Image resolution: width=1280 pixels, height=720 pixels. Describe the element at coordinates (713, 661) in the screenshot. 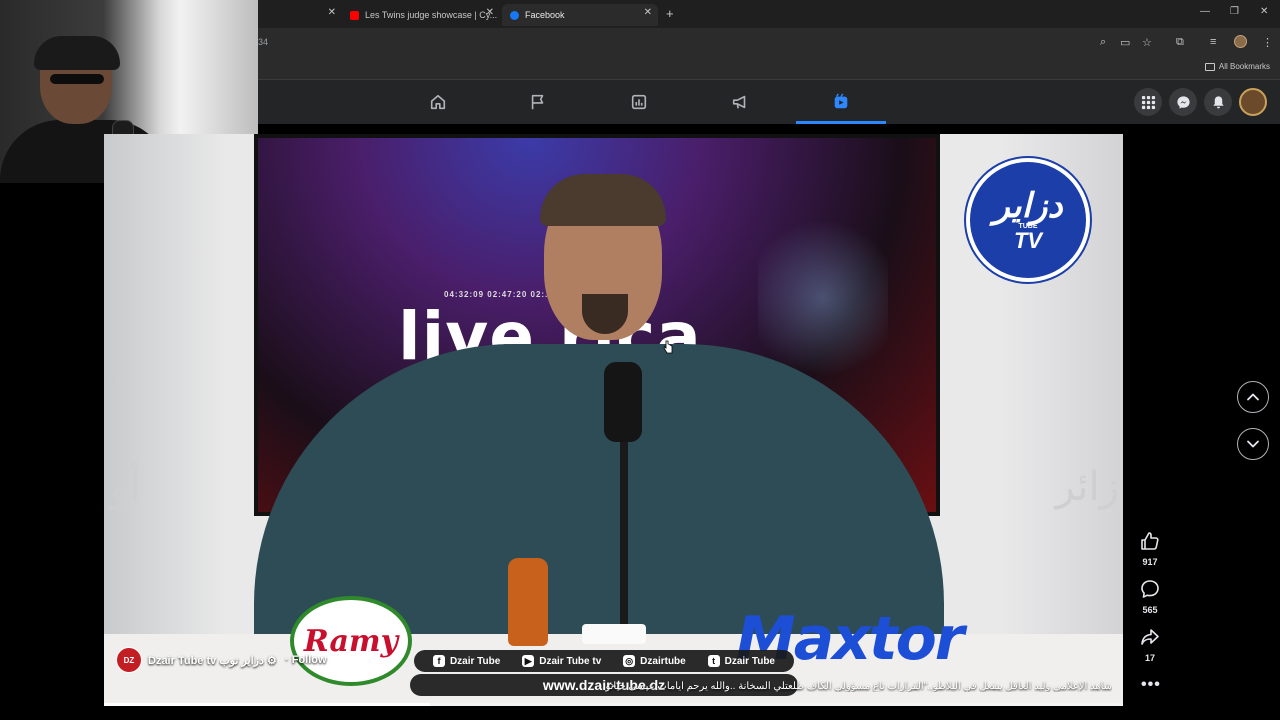

I see `twitter-icon: t` at that location.